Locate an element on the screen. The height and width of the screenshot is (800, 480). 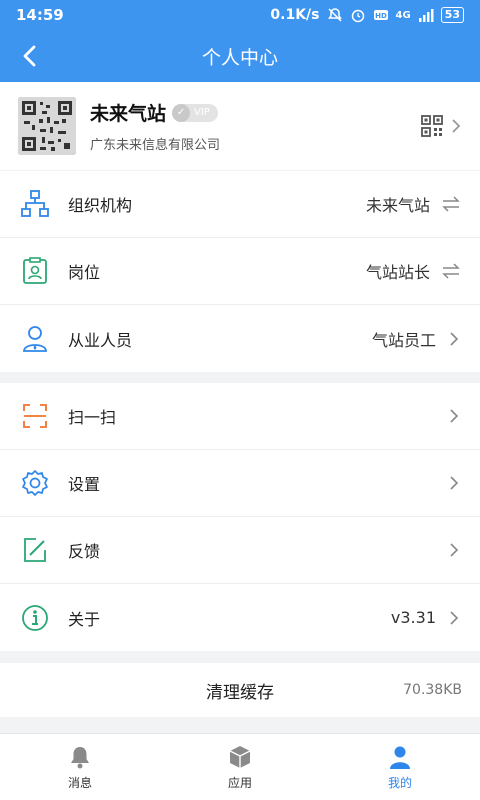
svg-text: HD is located at coordinates (381, 16).